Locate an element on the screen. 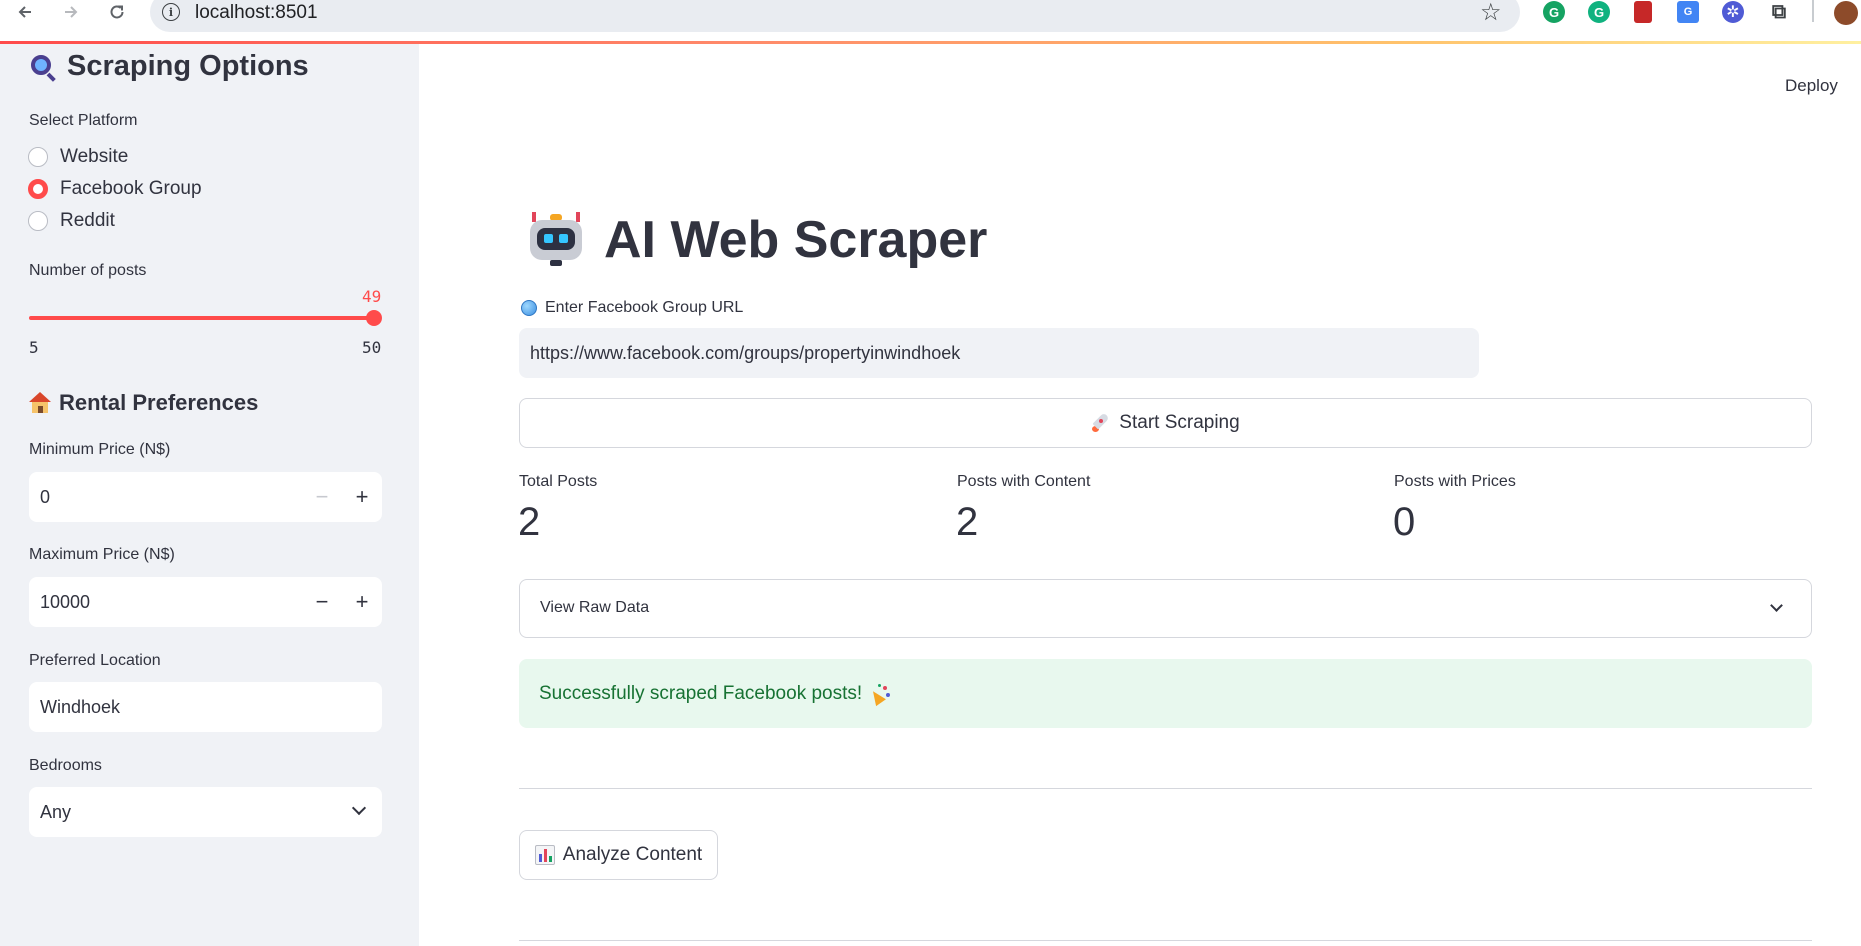 This screenshot has height=946, width=1861. sidebar-title: Scraping Options is located at coordinates (169, 66).